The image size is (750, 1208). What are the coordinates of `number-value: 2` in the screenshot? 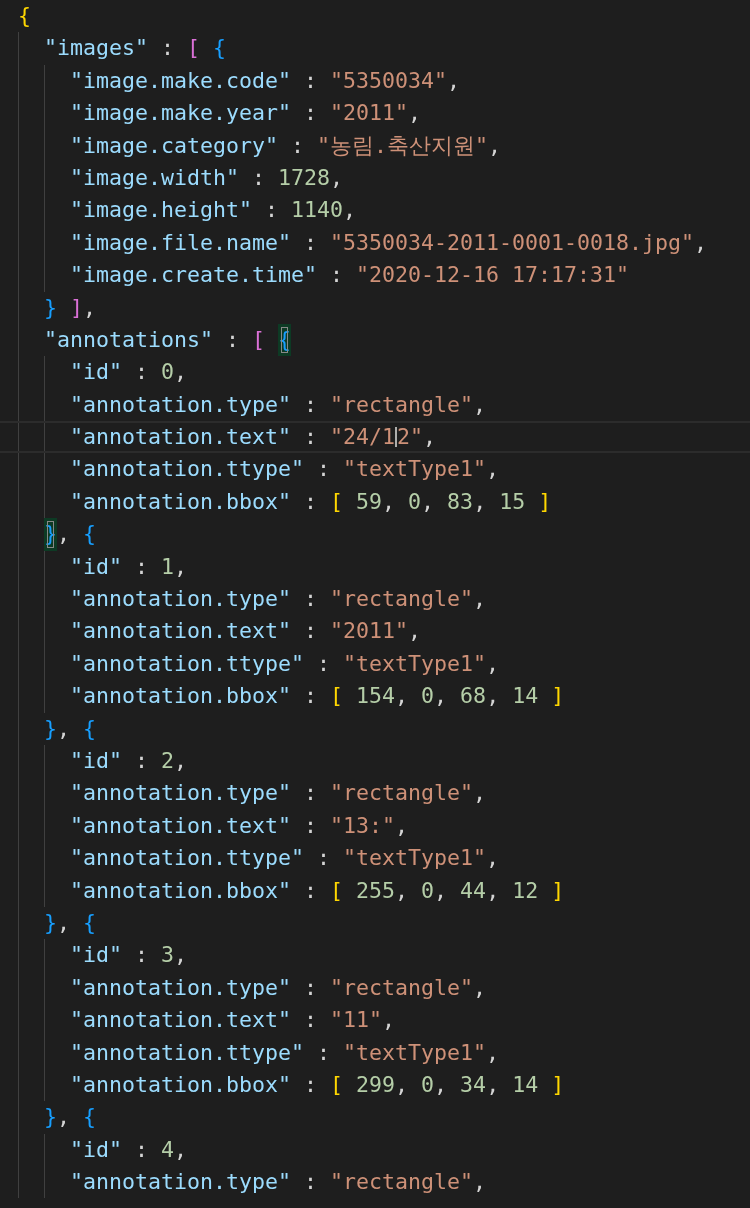 It's located at (168, 761).